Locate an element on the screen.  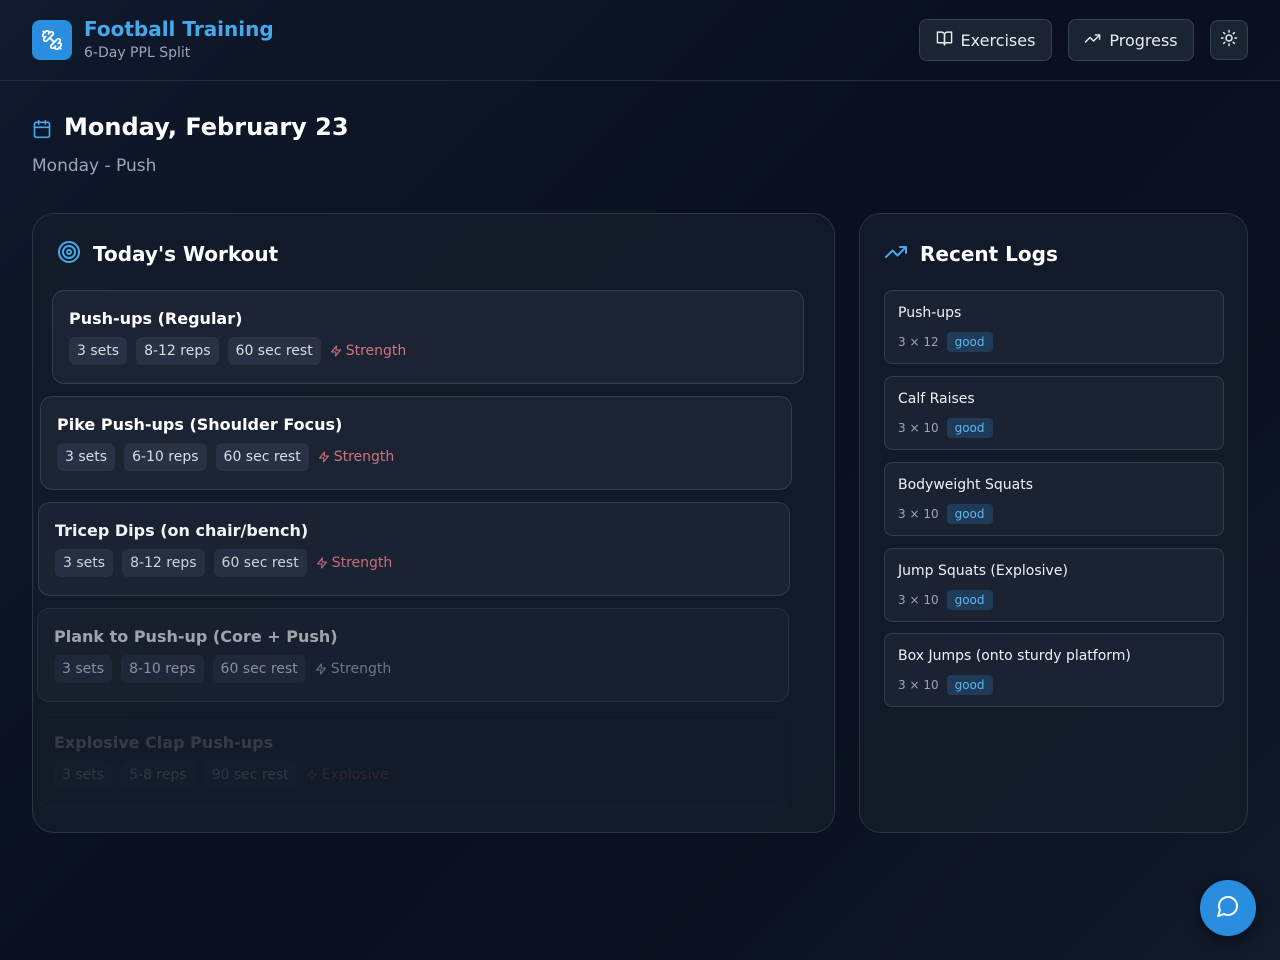
exercises-label: Exercises is located at coordinates (998, 40).